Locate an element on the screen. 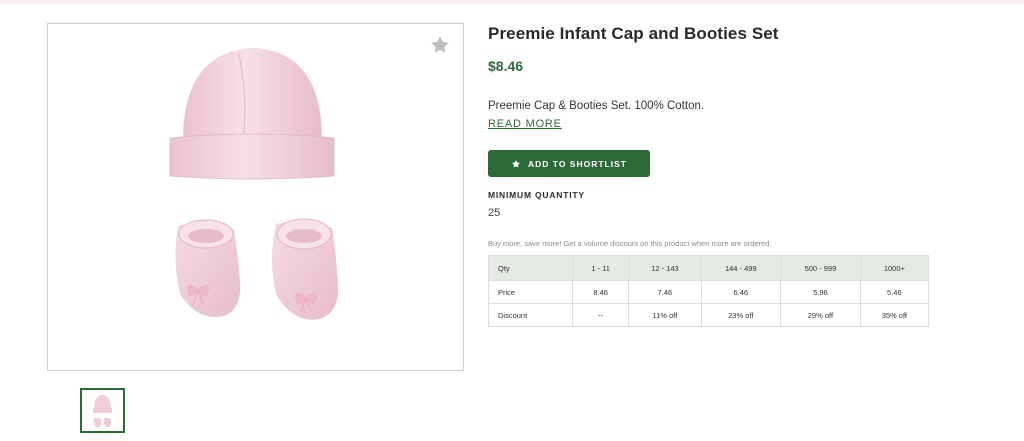  table-header-cell: 1000+ is located at coordinates (894, 268).